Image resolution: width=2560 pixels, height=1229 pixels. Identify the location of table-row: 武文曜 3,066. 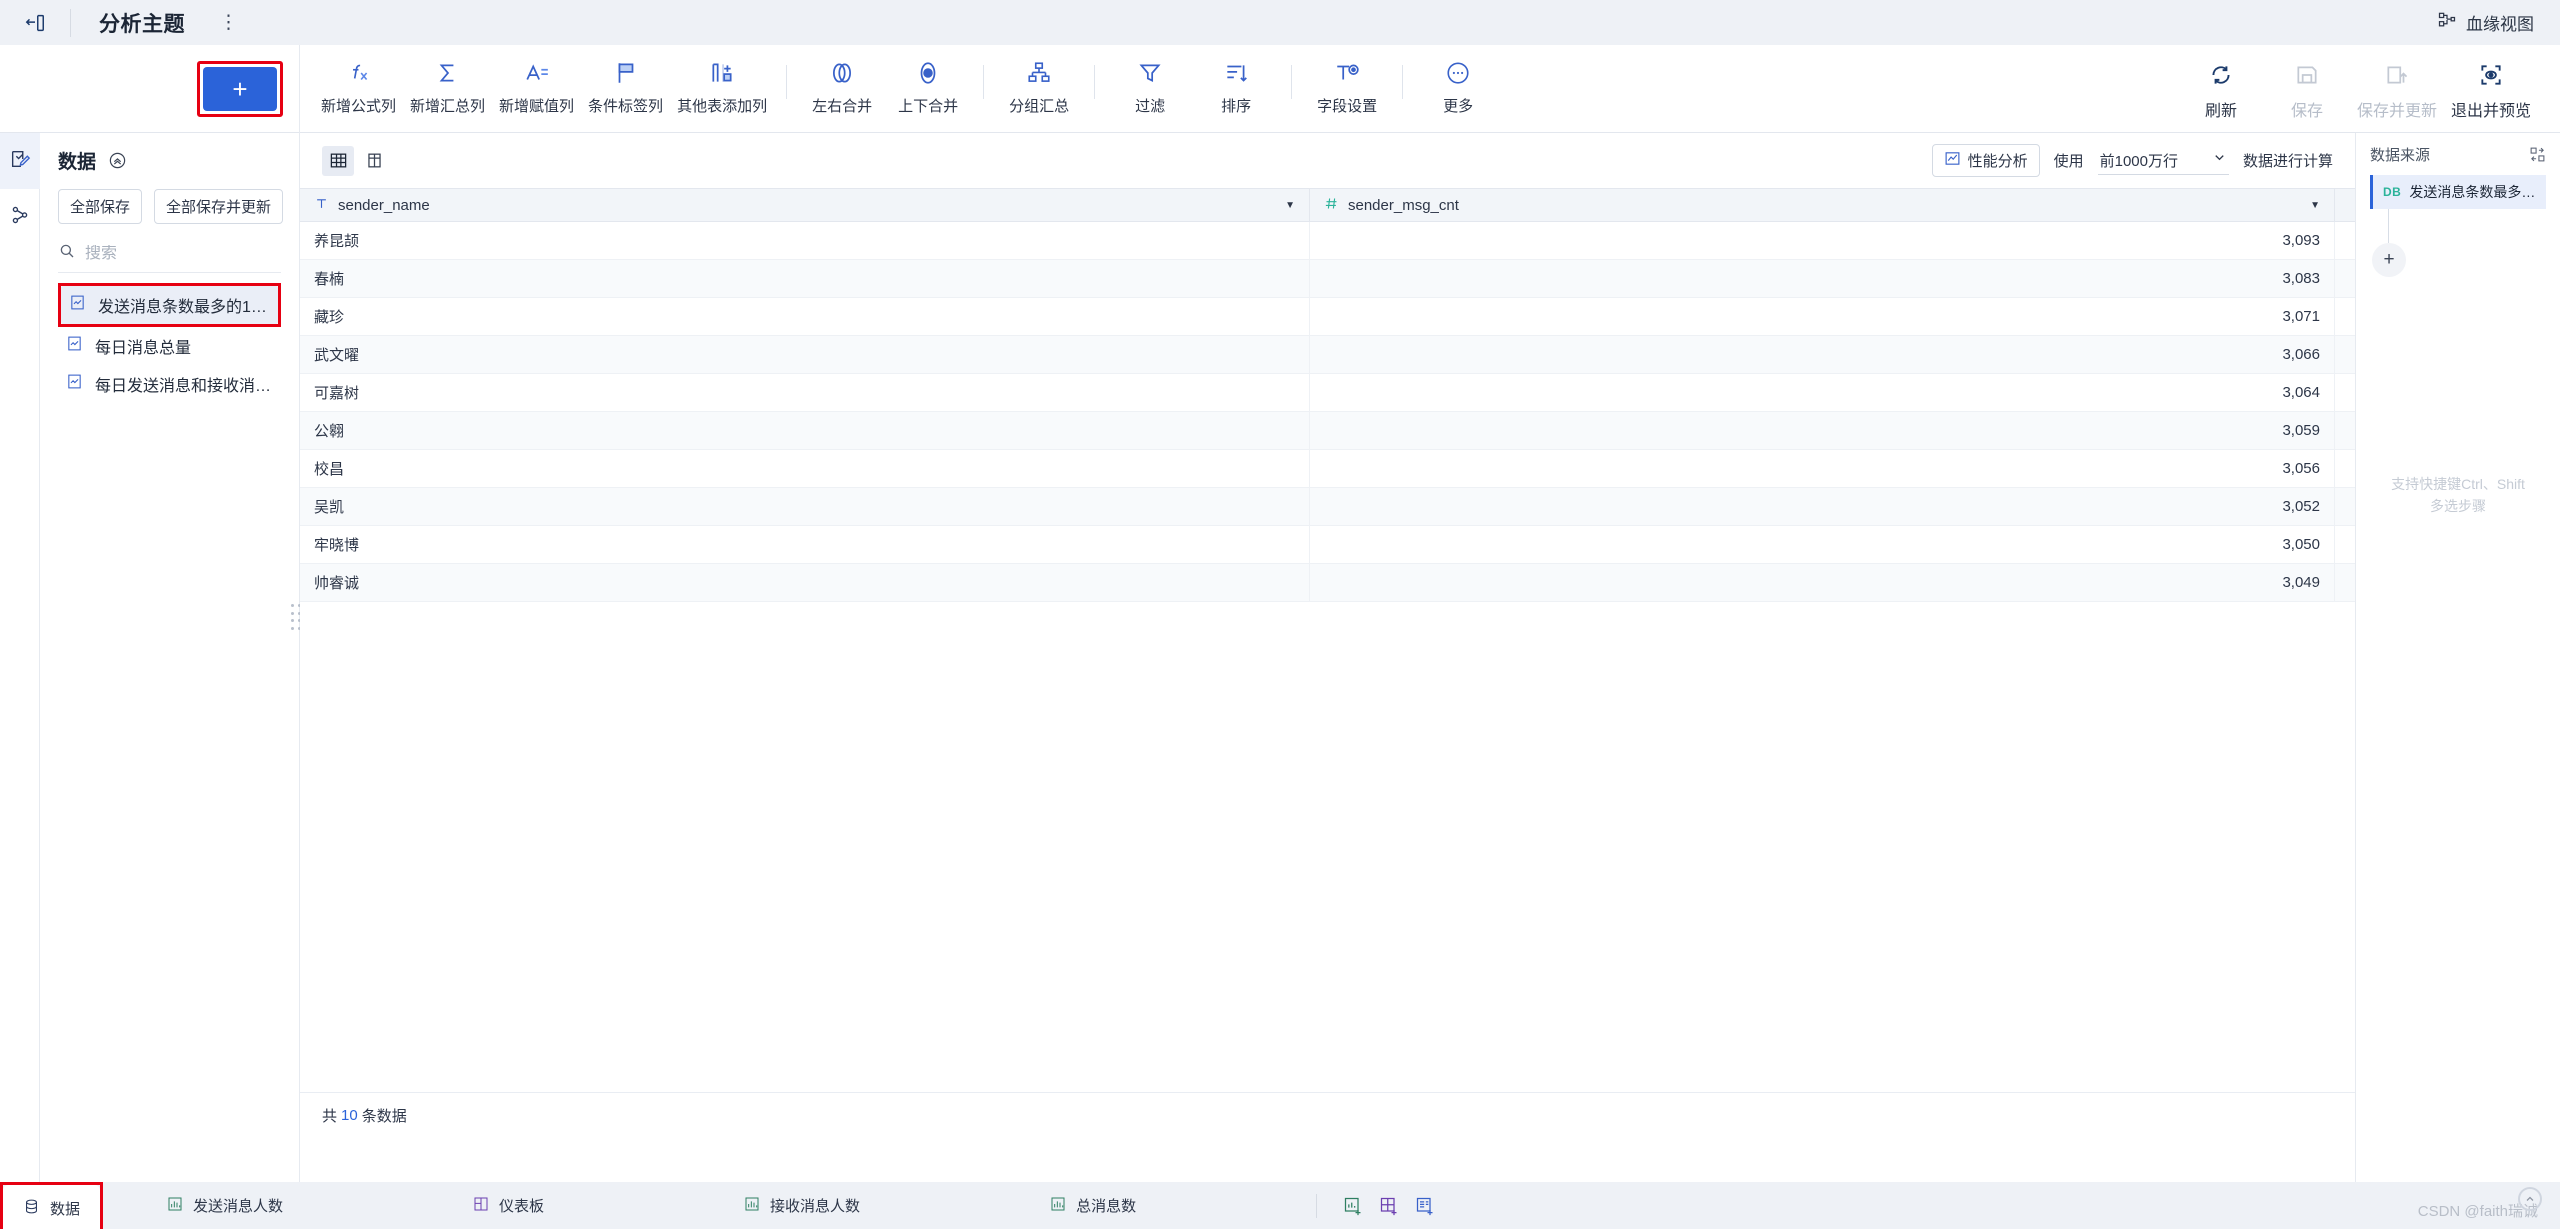
(1327, 355).